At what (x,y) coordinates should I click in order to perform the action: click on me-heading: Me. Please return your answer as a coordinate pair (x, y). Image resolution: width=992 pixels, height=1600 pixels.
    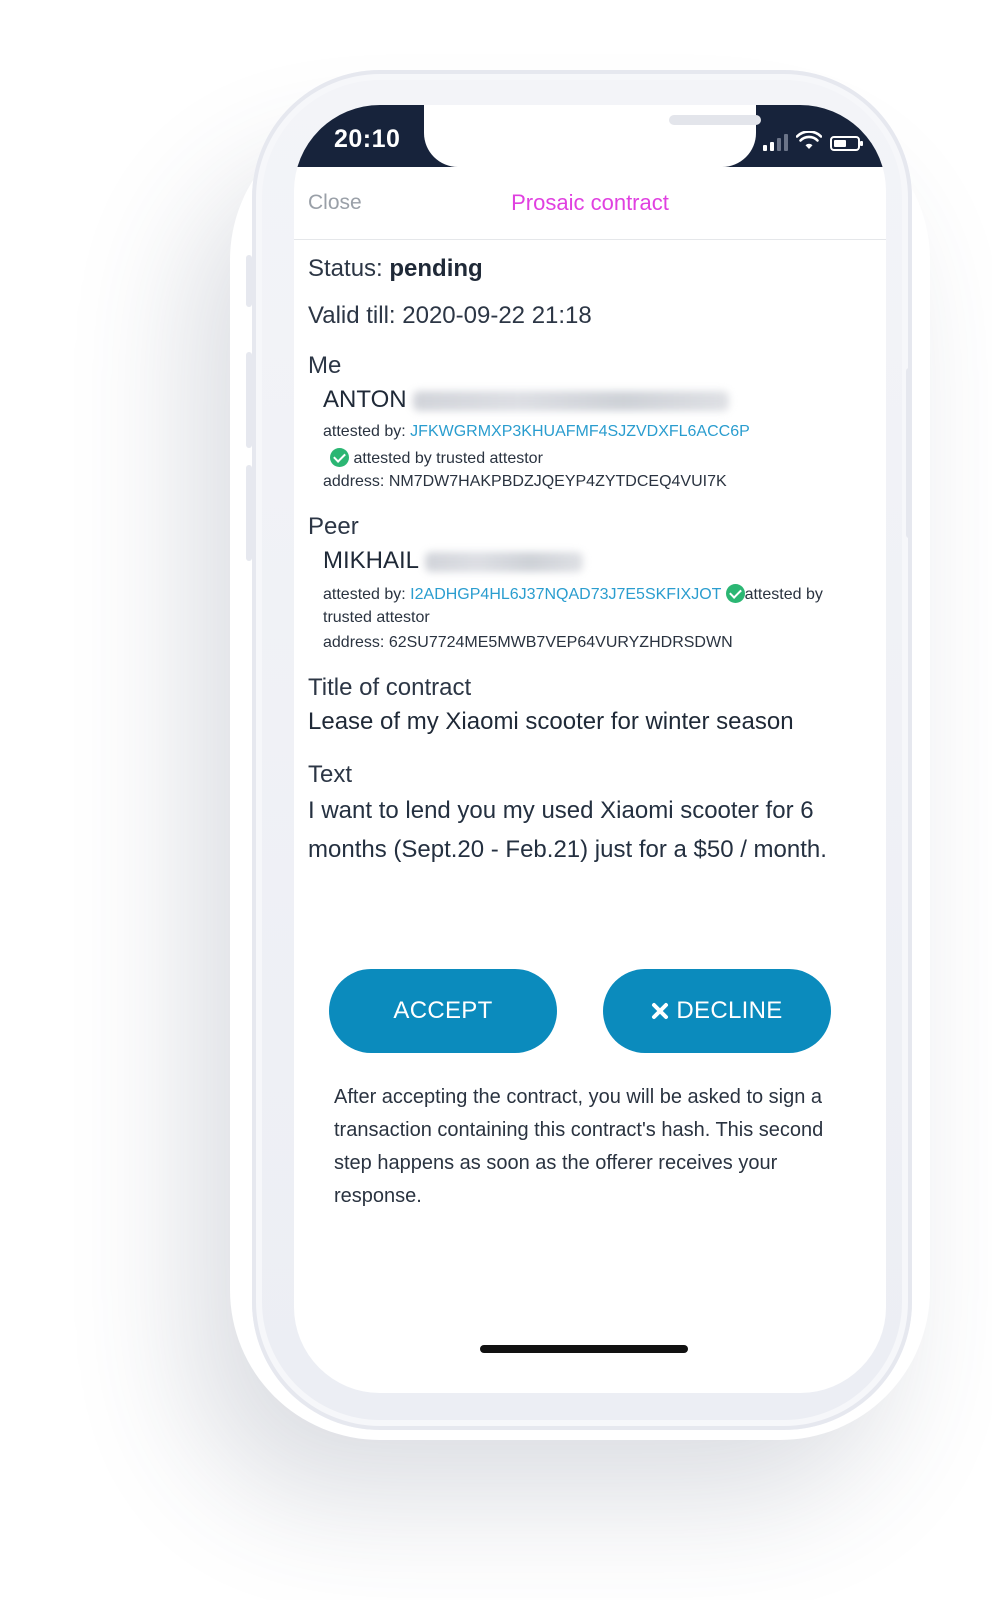
    Looking at the image, I should click on (325, 365).